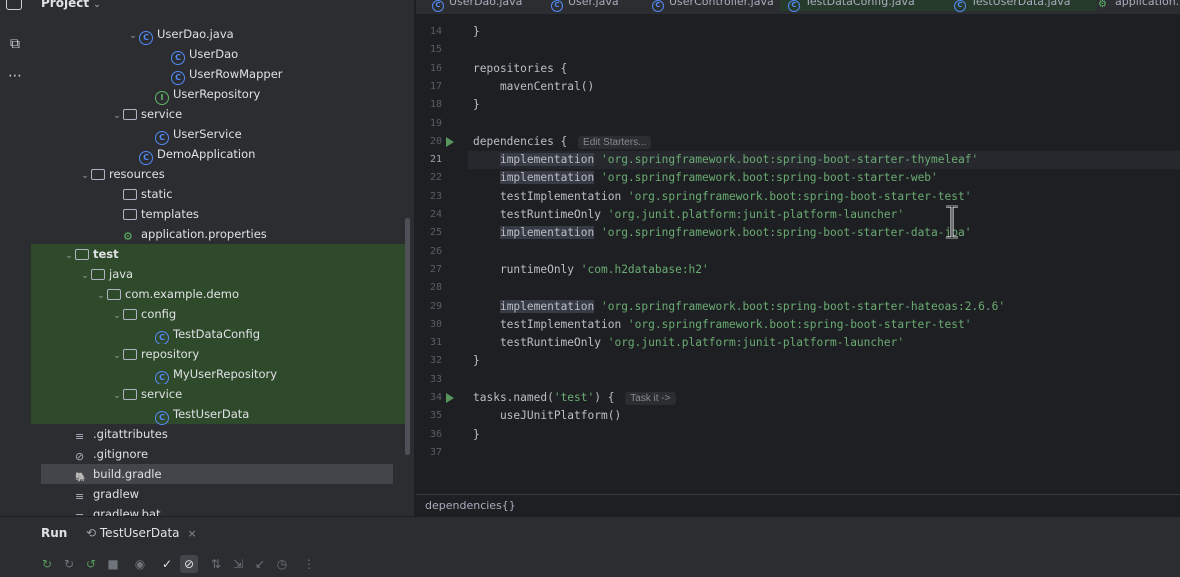  What do you see at coordinates (54, 533) in the screenshot?
I see `run-panel-title: Run` at bounding box center [54, 533].